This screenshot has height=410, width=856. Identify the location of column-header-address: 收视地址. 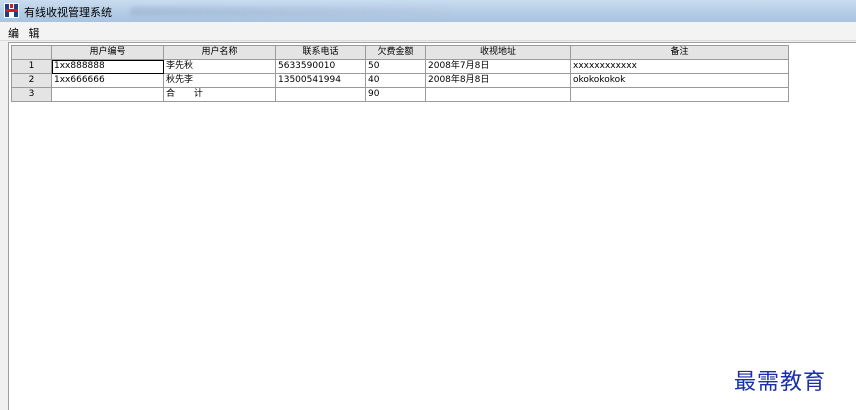
(498, 52).